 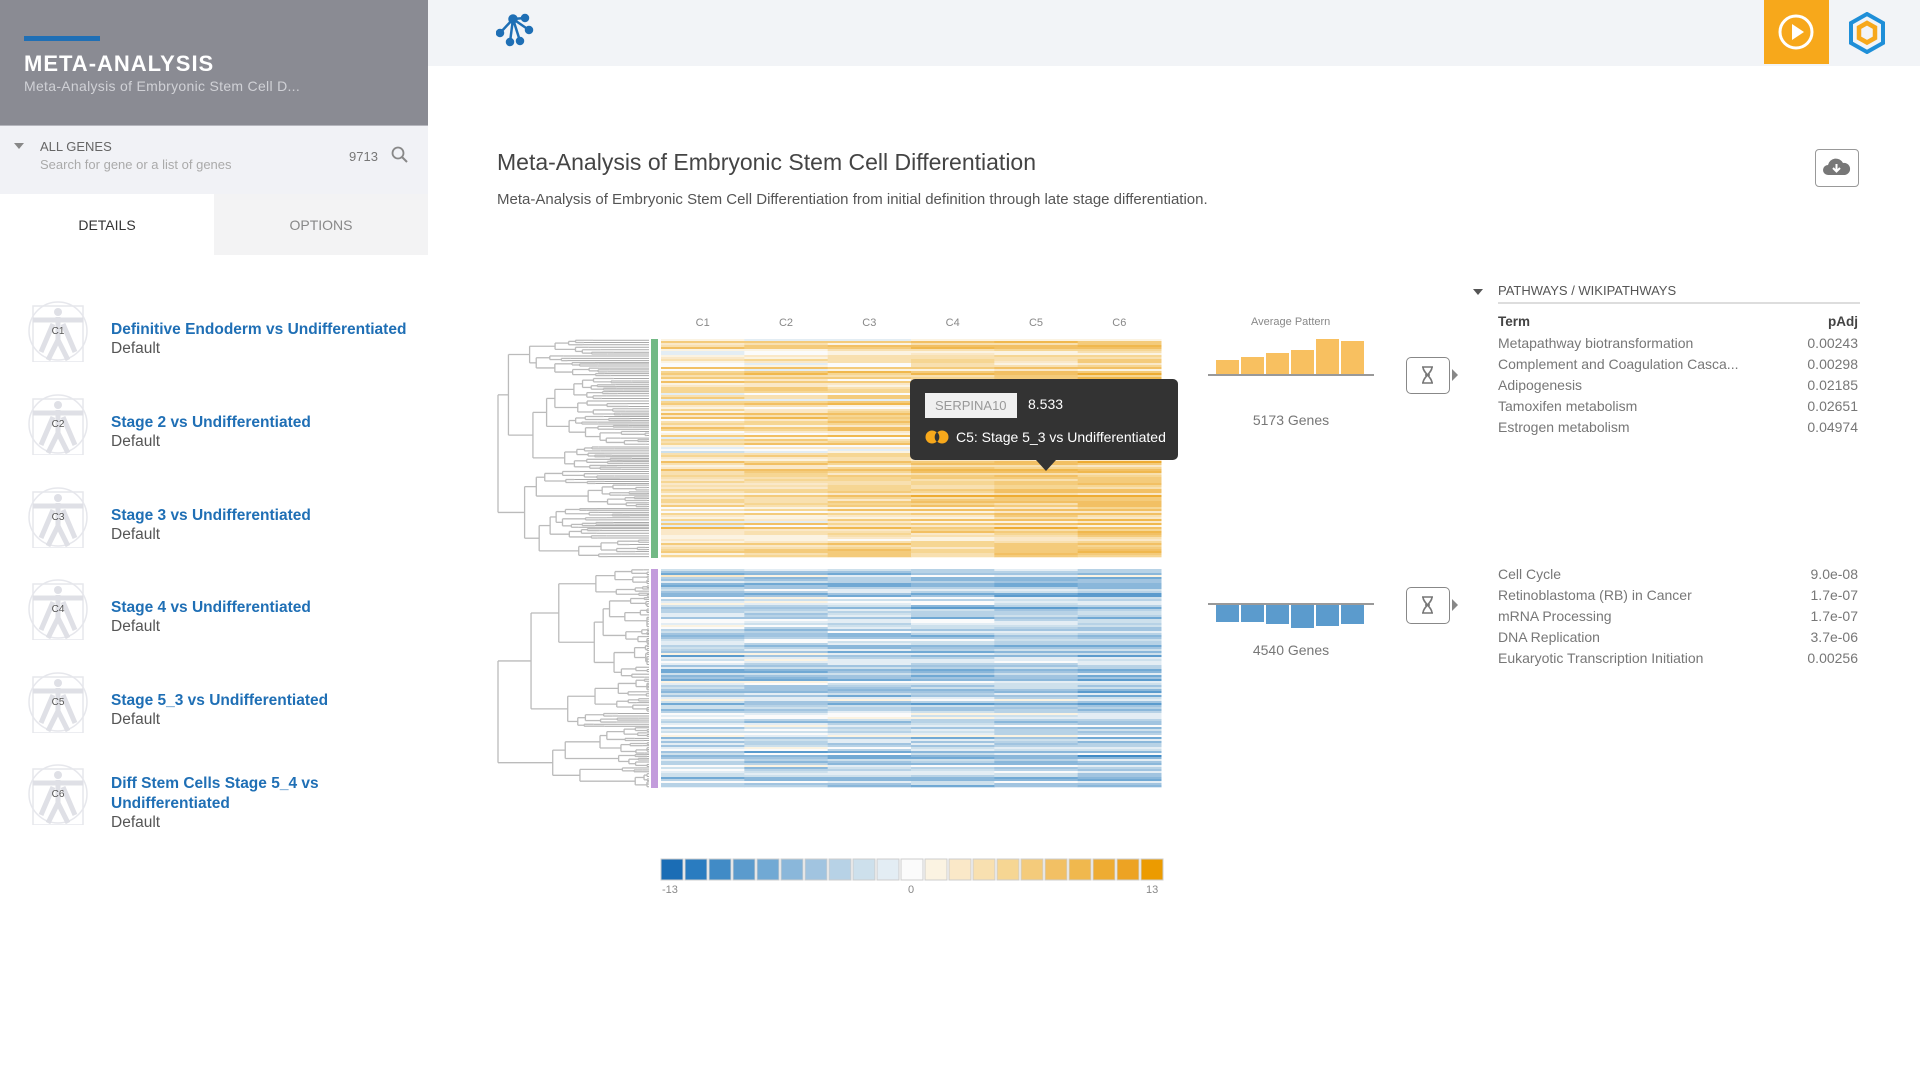 I want to click on cluster-2-genes-button, so click(x=1428, y=605).